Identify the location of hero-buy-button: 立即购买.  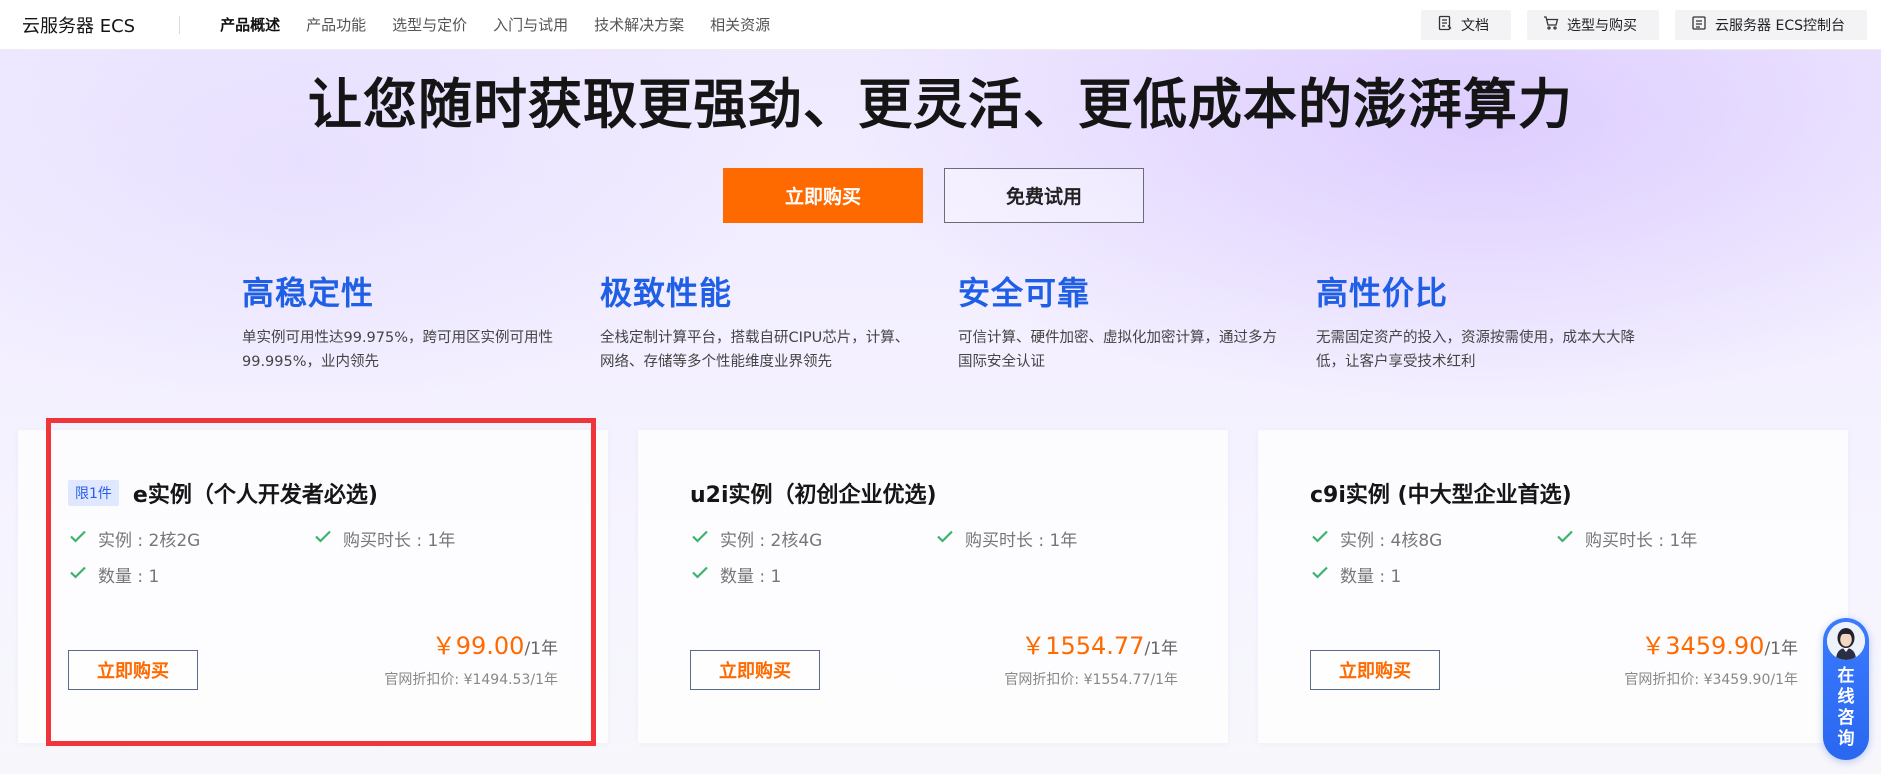
(823, 195).